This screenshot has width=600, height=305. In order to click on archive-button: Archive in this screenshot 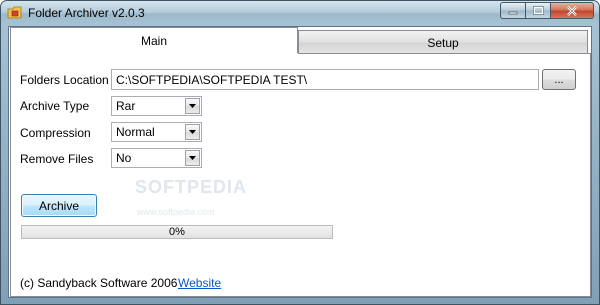, I will do `click(59, 205)`.